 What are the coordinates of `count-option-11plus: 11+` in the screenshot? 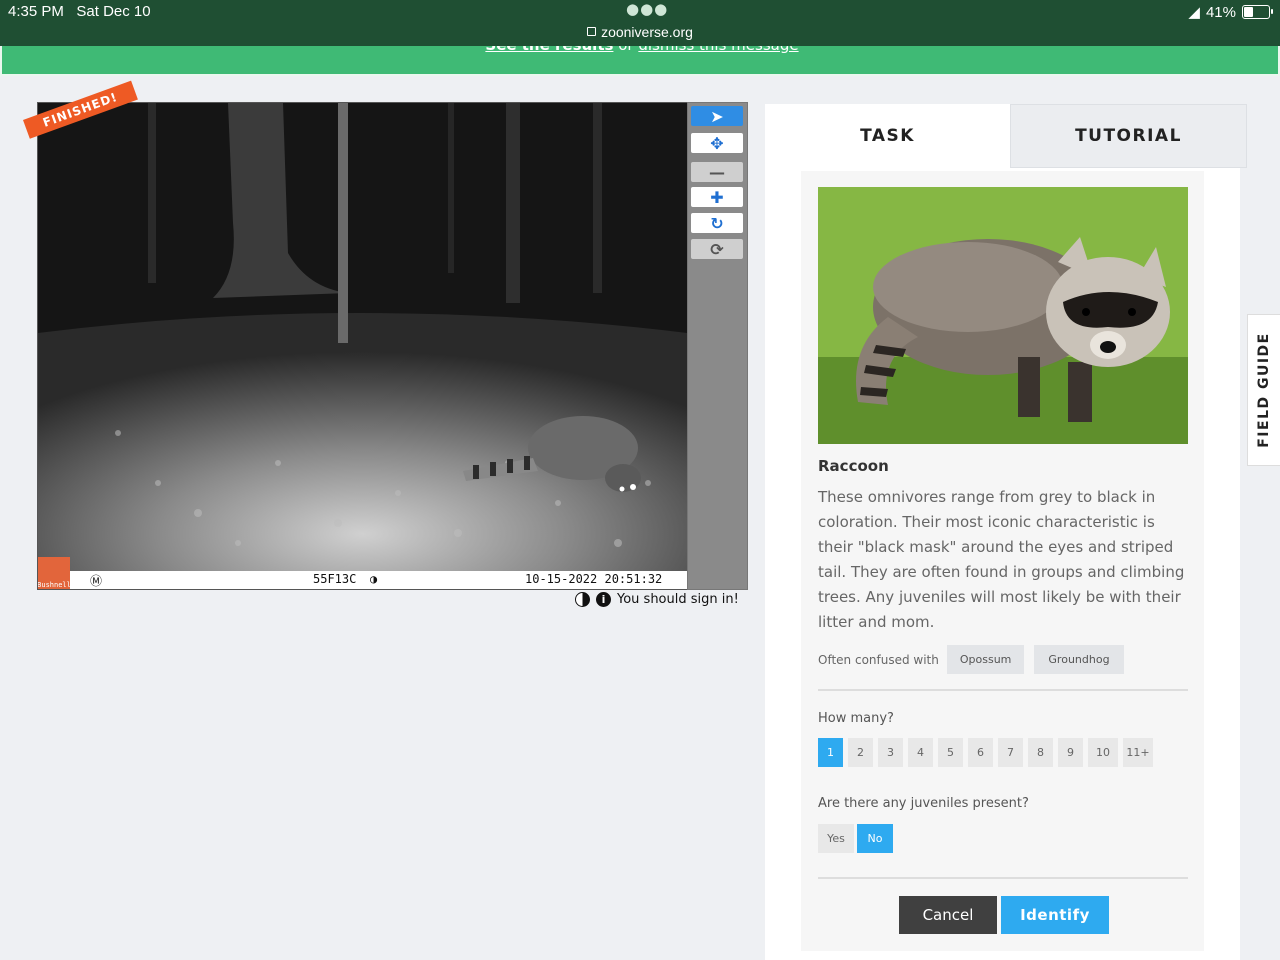 It's located at (1138, 752).